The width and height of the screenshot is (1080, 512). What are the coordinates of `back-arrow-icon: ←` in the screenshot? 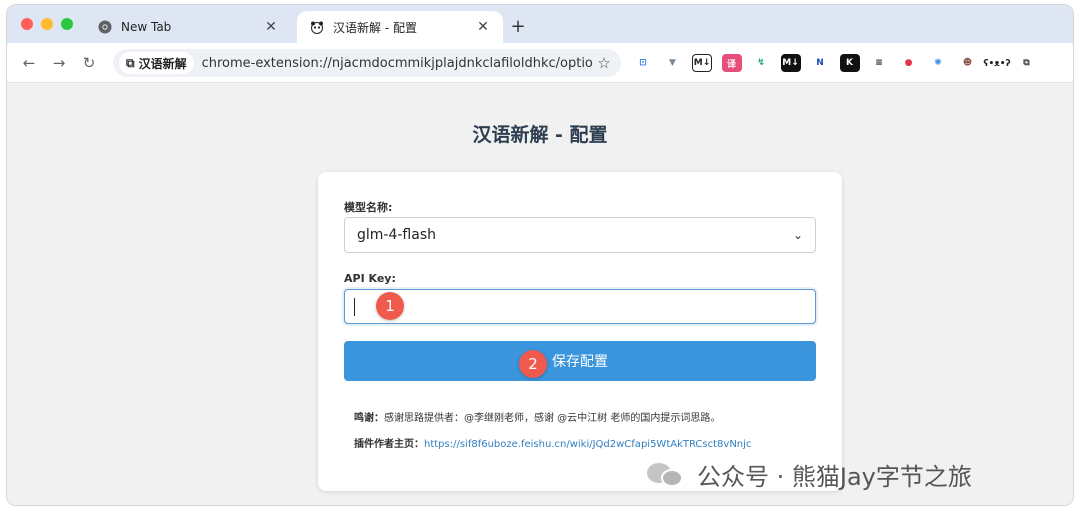 It's located at (29, 63).